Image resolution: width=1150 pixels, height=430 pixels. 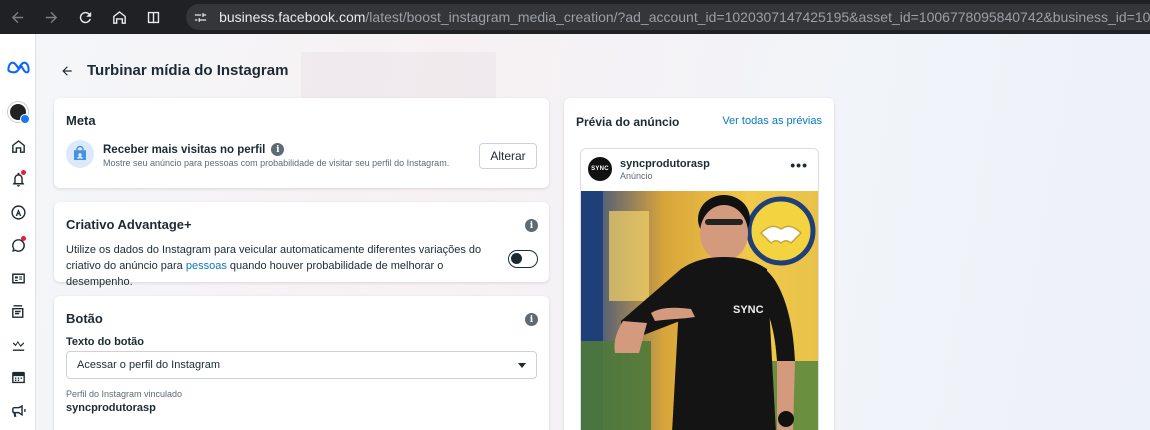 What do you see at coordinates (516, 258) in the screenshot?
I see `toggle-knob` at bounding box center [516, 258].